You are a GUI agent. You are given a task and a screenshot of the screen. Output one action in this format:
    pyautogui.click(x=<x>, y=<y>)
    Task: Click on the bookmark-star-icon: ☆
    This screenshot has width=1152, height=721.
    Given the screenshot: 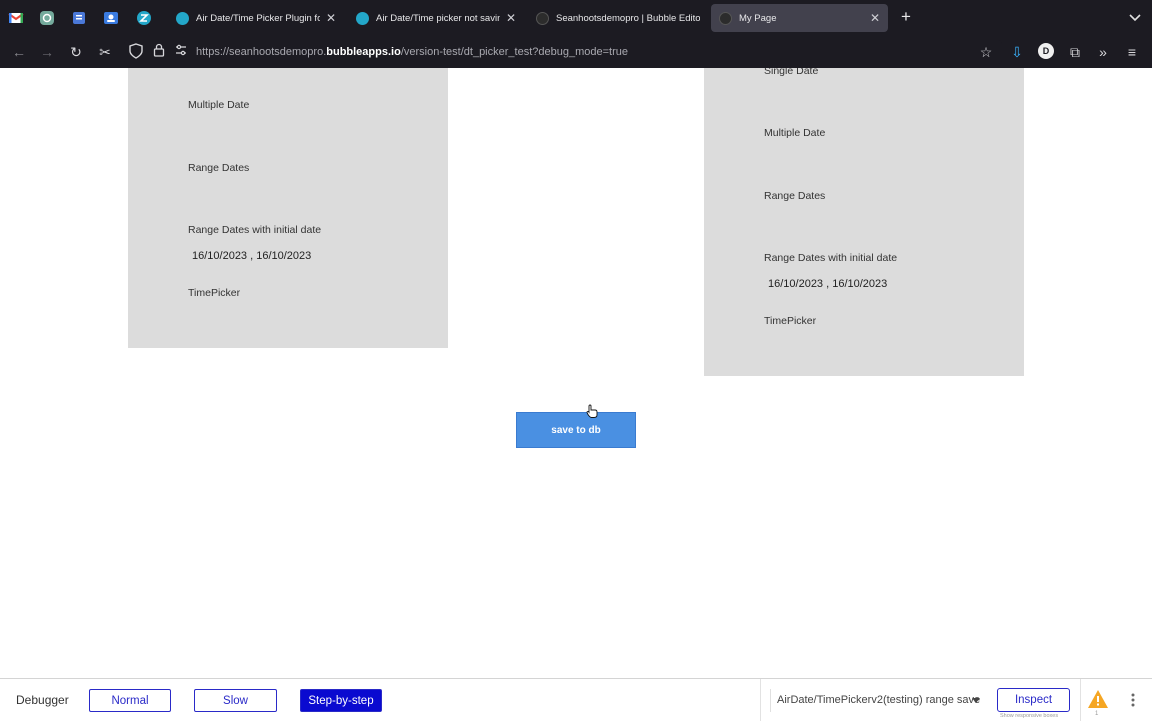 What is the action you would take?
    pyautogui.click(x=986, y=52)
    